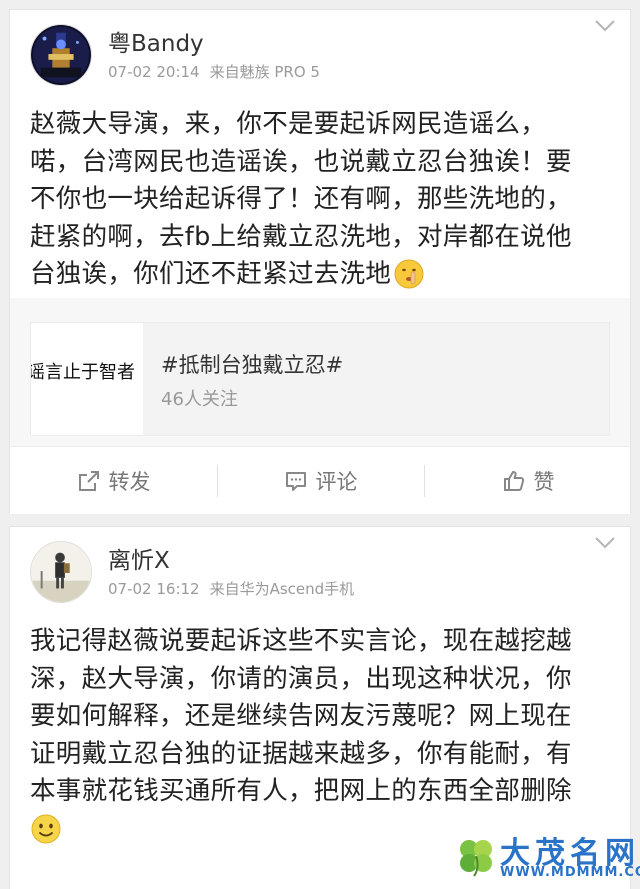  Describe the element at coordinates (301, 678) in the screenshot. I see `post-text-line: 深，赵大导演，你请的演员，出现这种状况，你` at that location.